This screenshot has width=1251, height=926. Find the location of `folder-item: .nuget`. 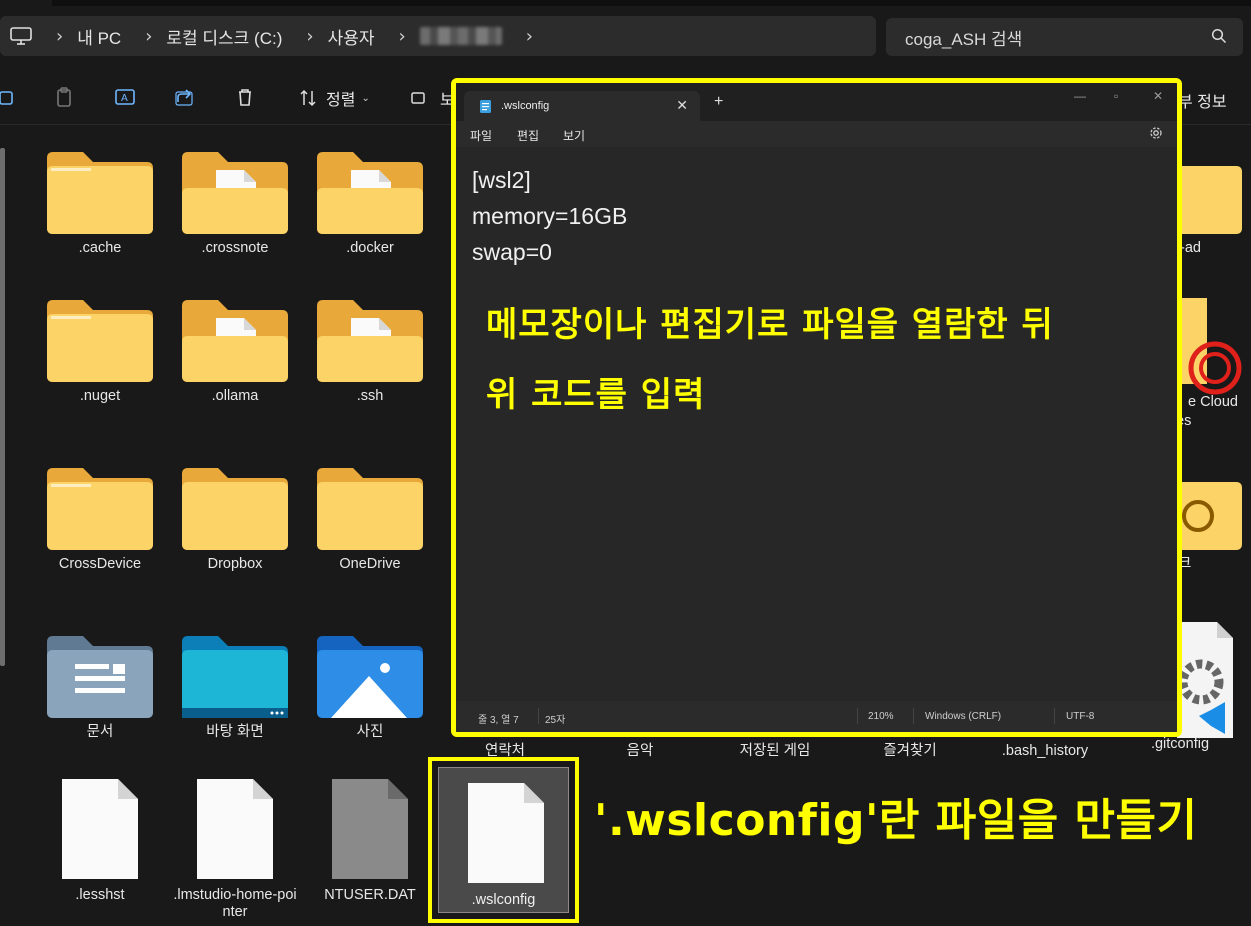

folder-item: .nuget is located at coordinates (100, 351).